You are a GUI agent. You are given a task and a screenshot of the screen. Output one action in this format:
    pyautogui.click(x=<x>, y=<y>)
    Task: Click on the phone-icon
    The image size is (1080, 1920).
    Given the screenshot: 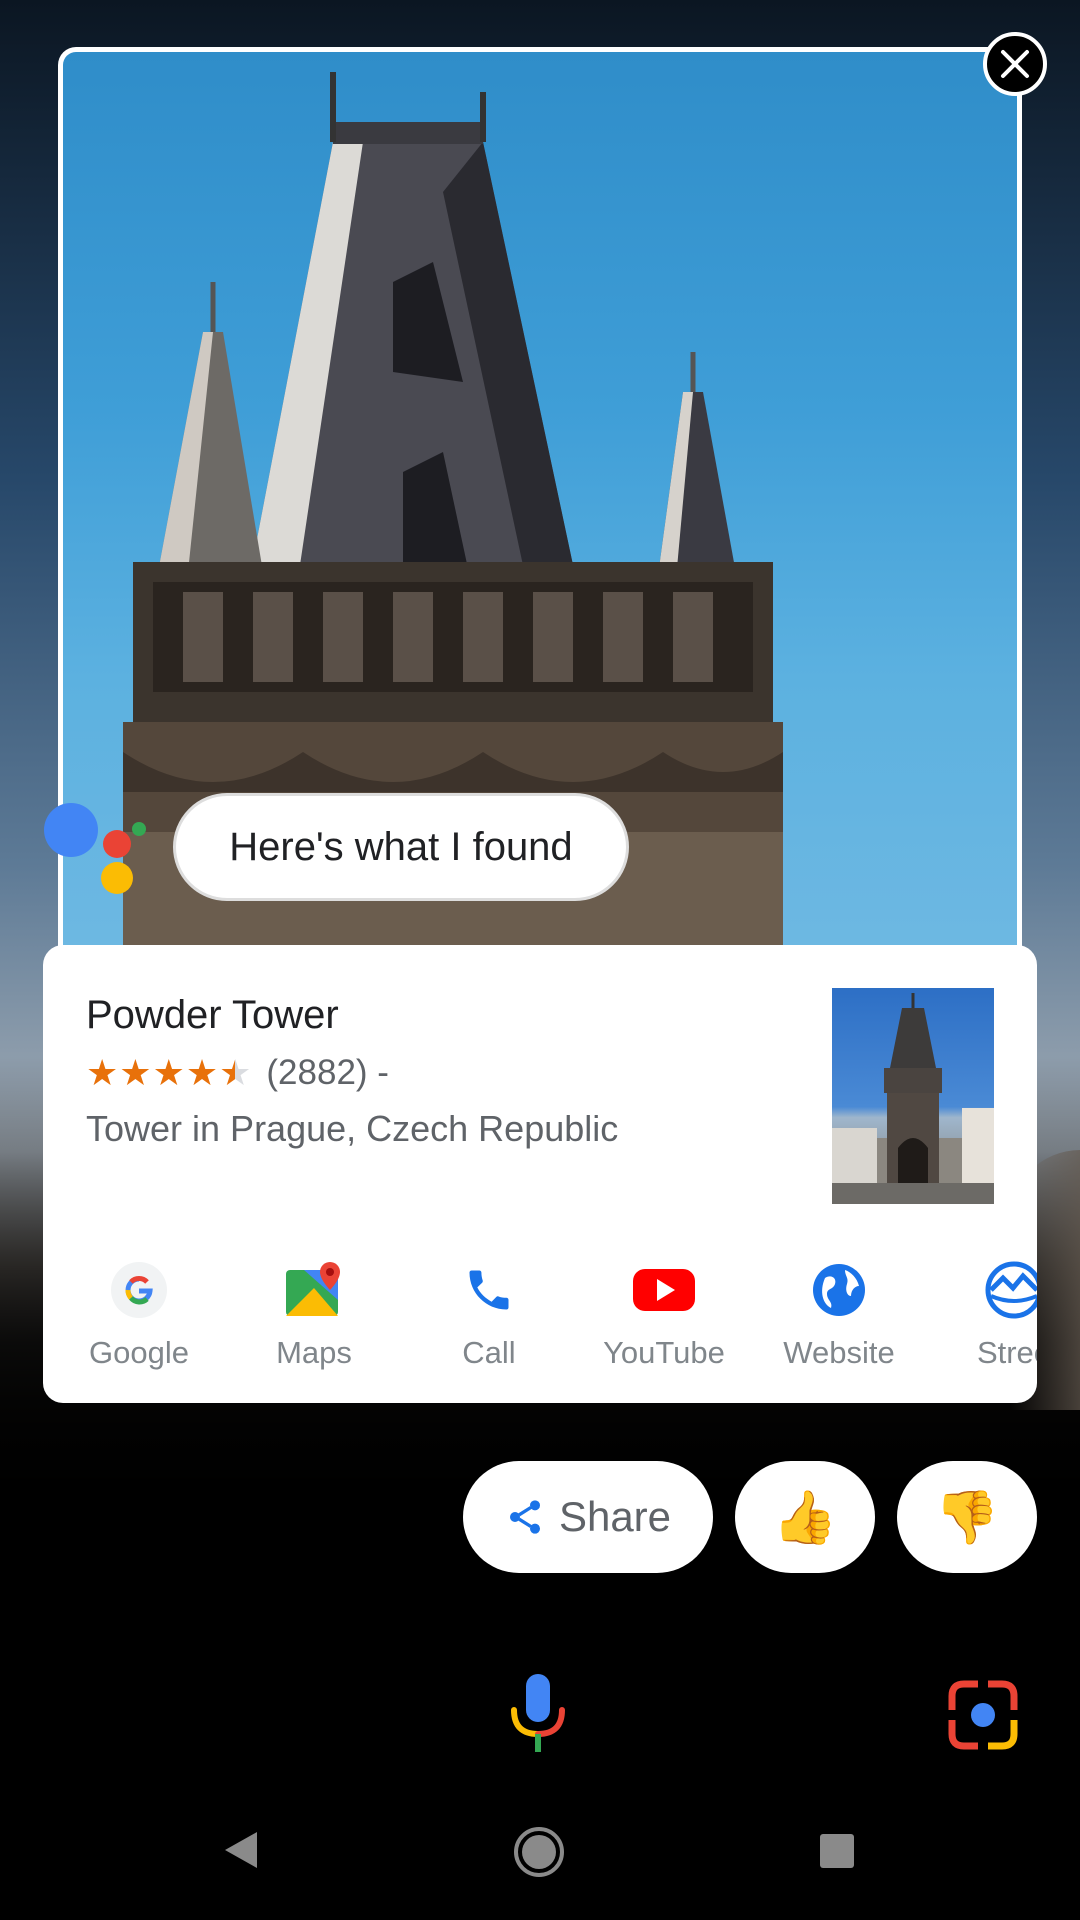 What is the action you would take?
    pyautogui.click(x=489, y=1290)
    